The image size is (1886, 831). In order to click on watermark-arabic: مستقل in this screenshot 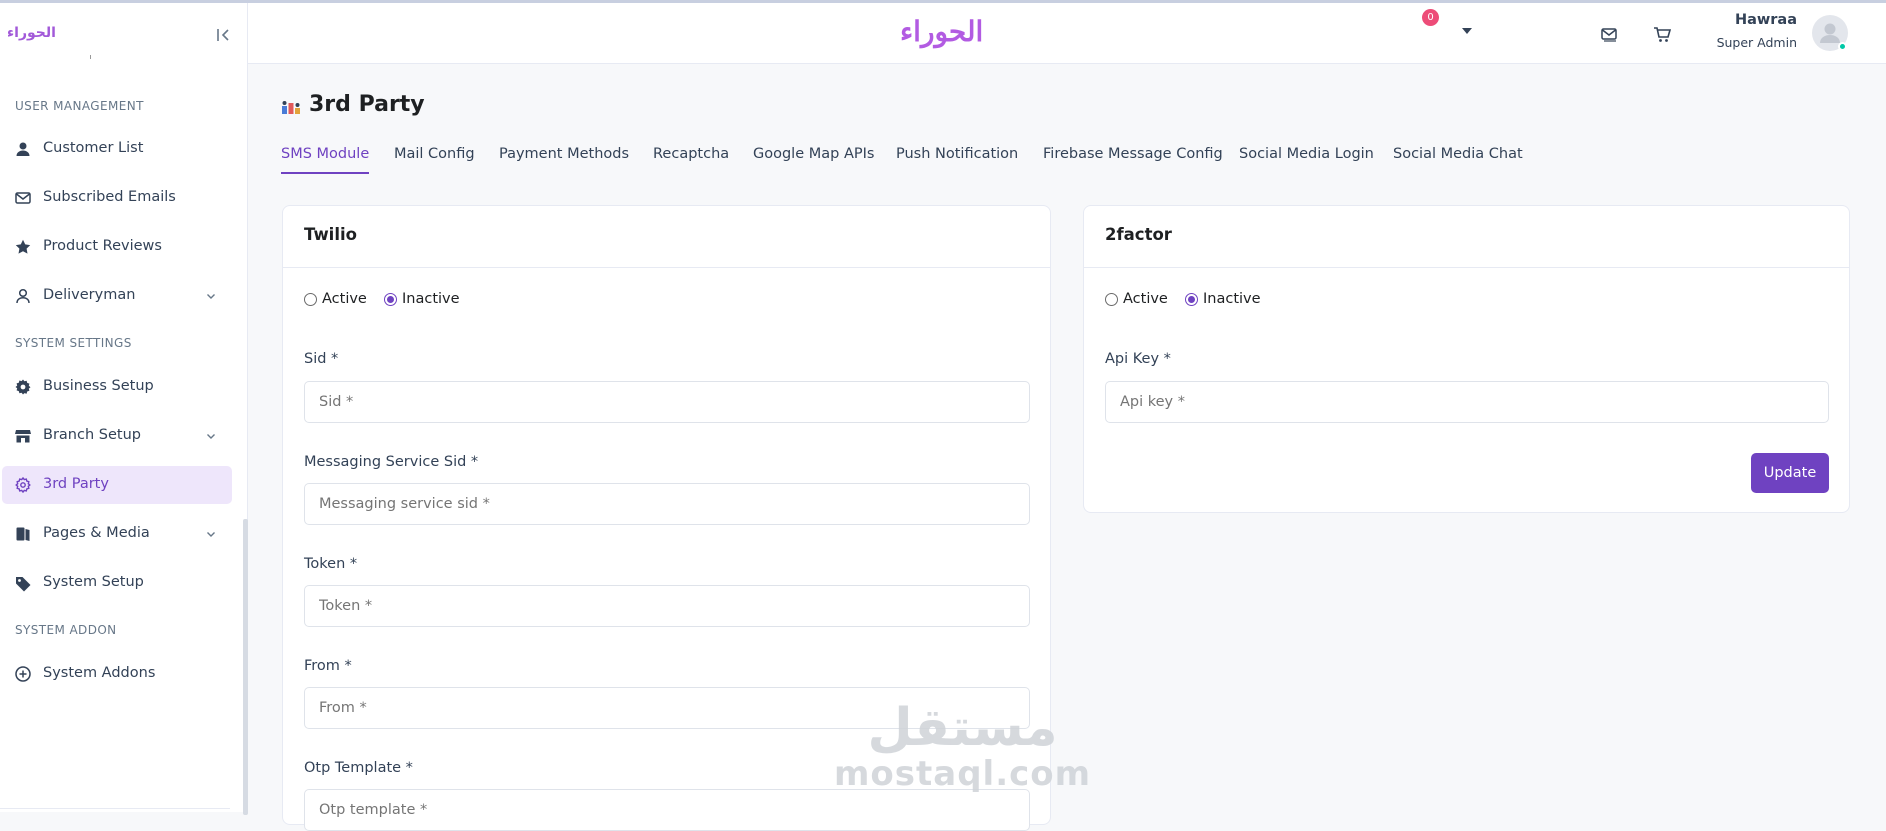, I will do `click(962, 728)`.